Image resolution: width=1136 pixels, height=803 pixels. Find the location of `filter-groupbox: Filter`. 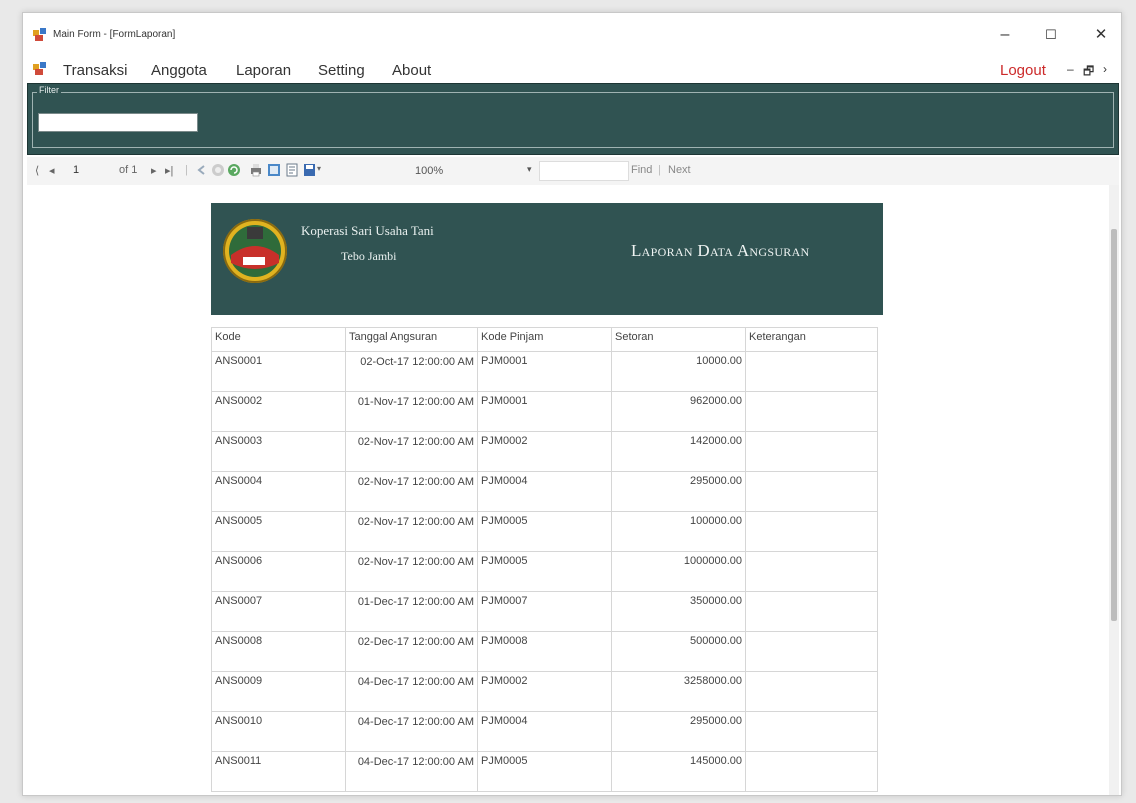

filter-groupbox: Filter is located at coordinates (573, 116).